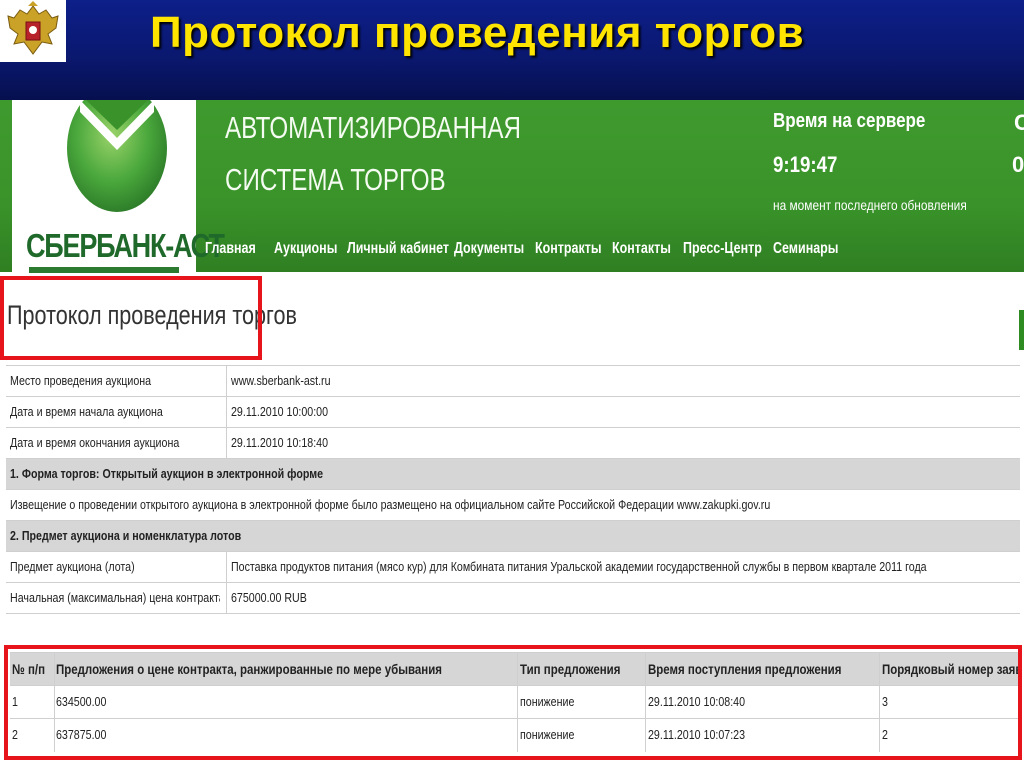  Describe the element at coordinates (489, 249) in the screenshot. I see `nav-documents: Документы` at that location.